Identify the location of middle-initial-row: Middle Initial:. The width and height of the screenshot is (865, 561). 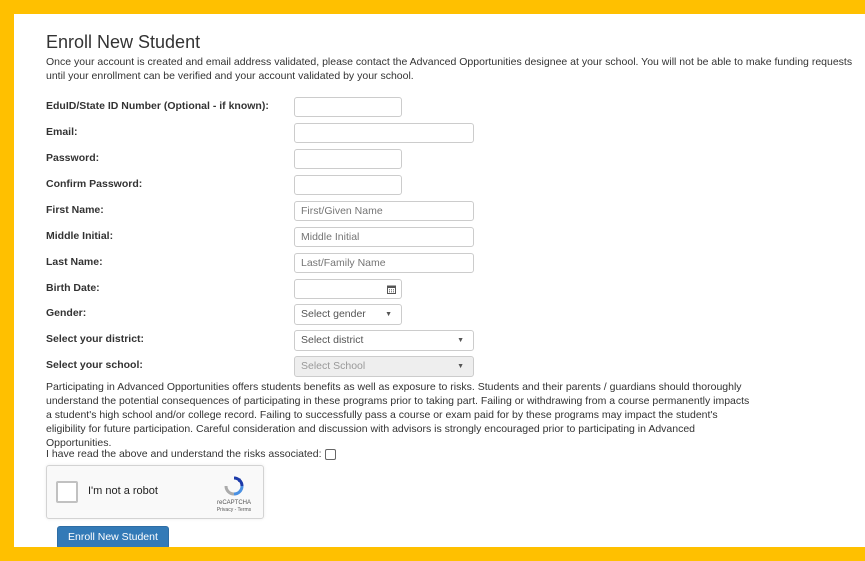
(446, 238).